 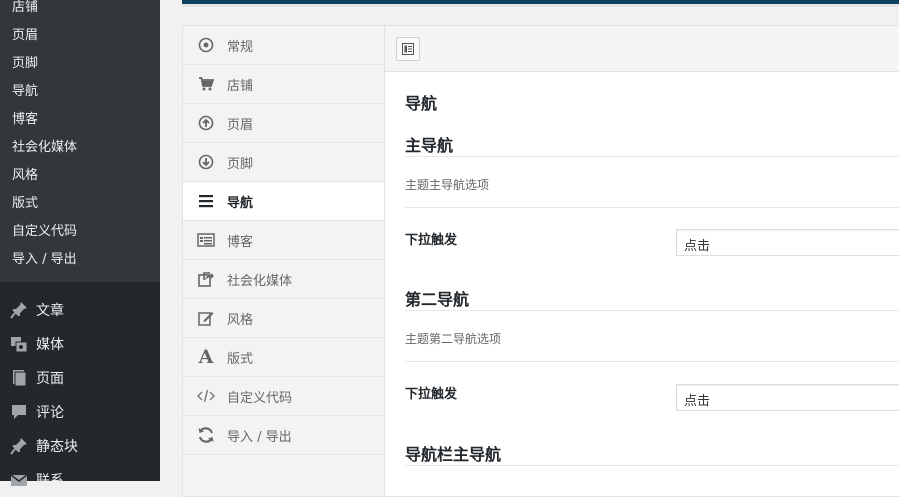 I want to click on submenu-item-blog: 博客, so click(x=80, y=120).